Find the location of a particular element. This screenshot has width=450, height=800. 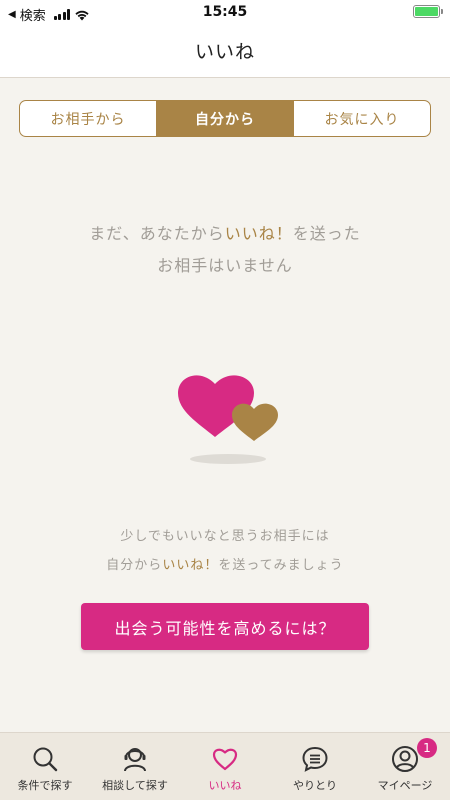

encourage-line2: 自分からいいね！を送ってみましょう is located at coordinates (225, 565).